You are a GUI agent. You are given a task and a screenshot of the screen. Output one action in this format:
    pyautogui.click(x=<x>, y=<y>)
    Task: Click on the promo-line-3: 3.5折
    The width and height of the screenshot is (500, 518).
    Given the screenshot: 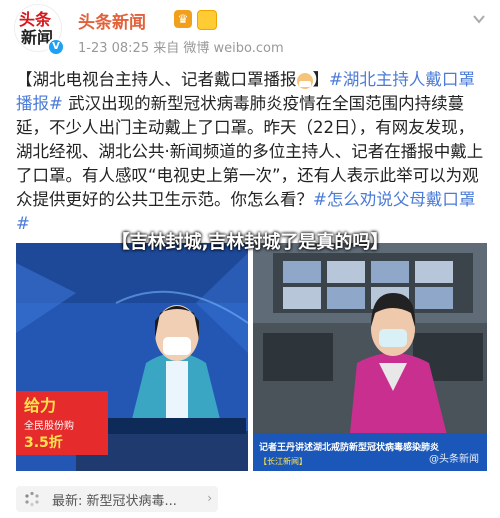 What is the action you would take?
    pyautogui.click(x=43, y=442)
    